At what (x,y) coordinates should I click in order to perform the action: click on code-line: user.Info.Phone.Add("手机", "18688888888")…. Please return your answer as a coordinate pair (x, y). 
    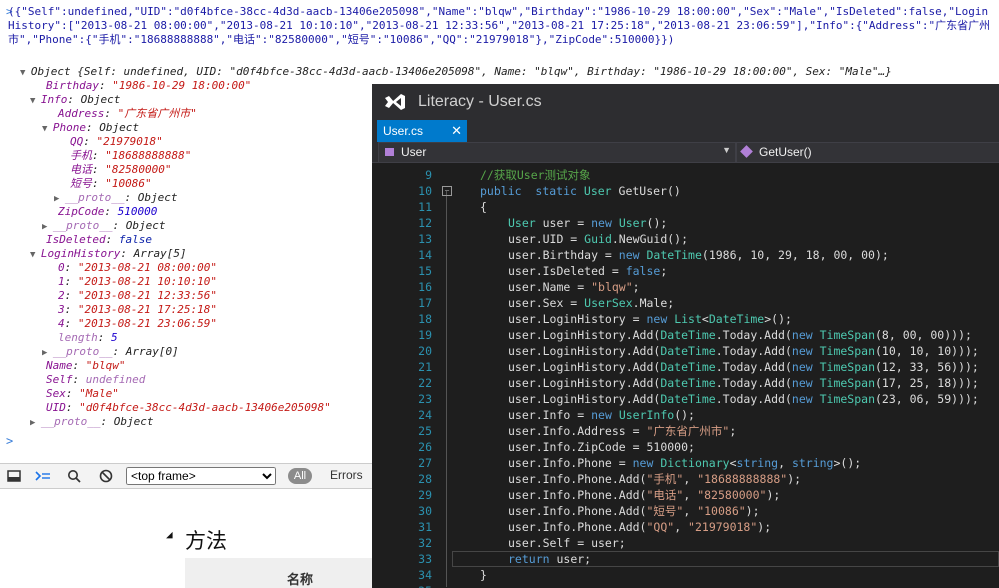
    Looking at the image, I should click on (654, 479).